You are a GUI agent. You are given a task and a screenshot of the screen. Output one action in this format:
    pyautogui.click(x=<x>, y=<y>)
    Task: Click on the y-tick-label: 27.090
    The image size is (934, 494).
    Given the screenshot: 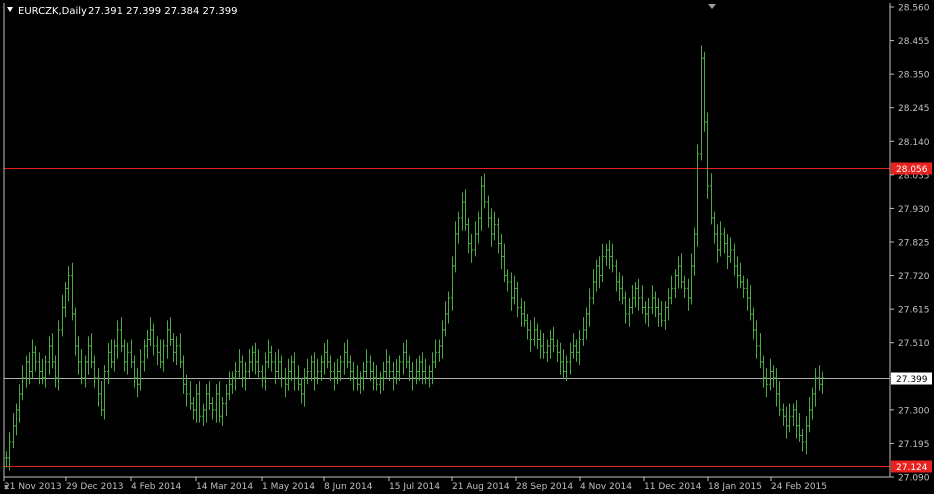 What is the action you would take?
    pyautogui.click(x=914, y=479)
    